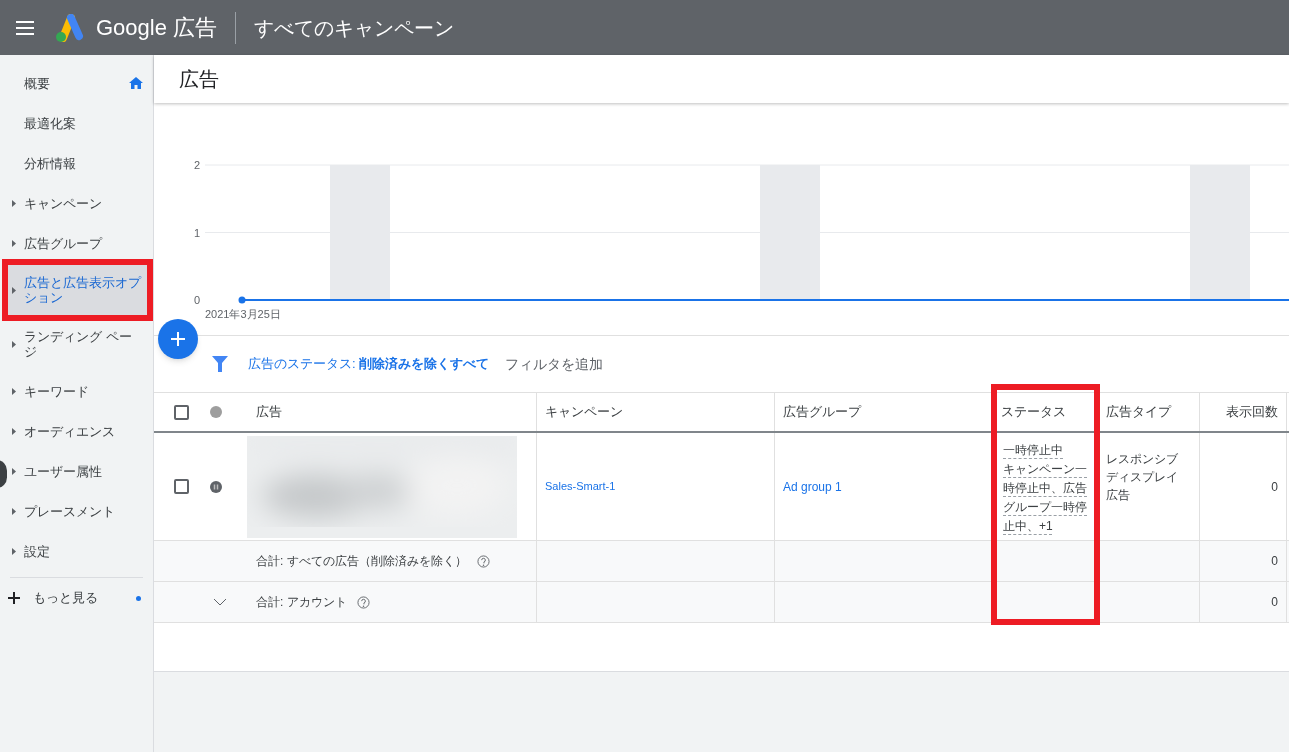 The height and width of the screenshot is (752, 1289). Describe the element at coordinates (1138, 412) in the screenshot. I see `column-header: 広告タイプ` at that location.